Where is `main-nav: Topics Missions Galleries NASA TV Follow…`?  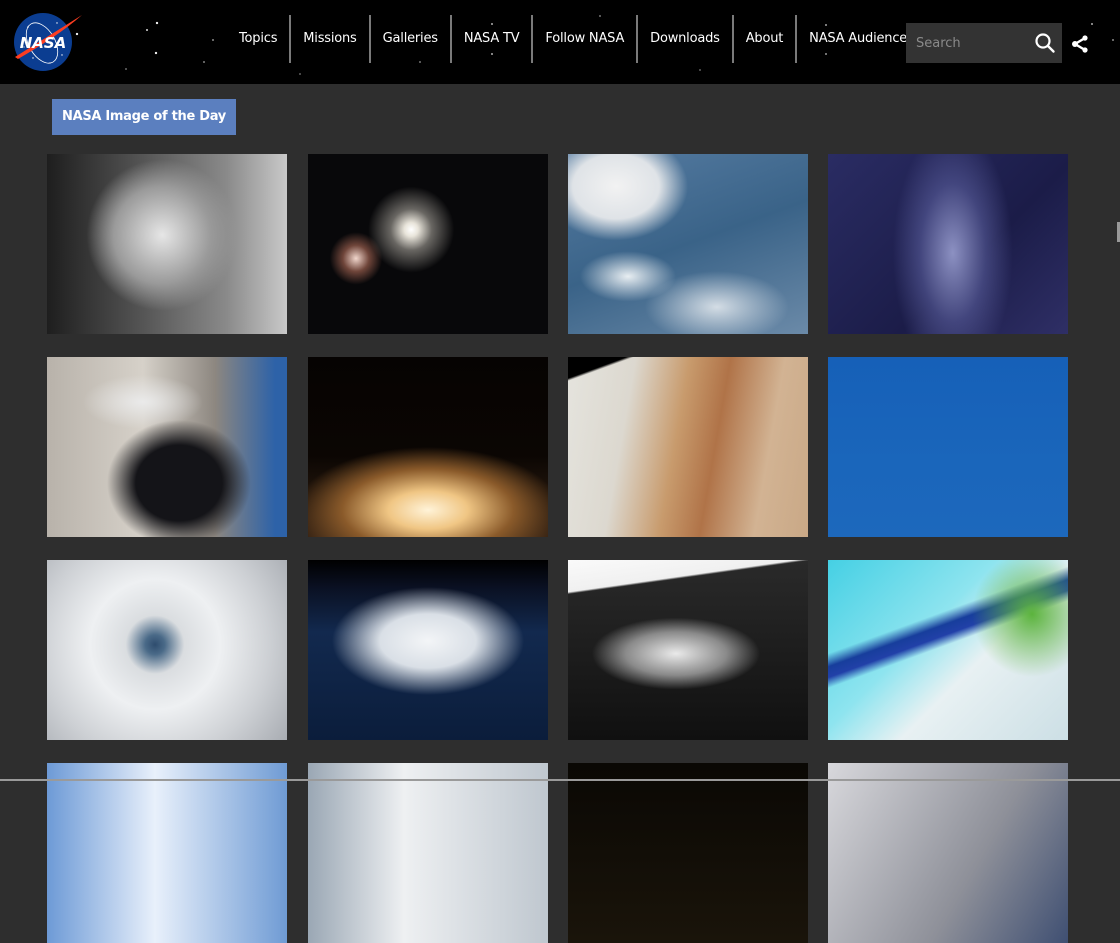
main-nav: Topics Missions Galleries NASA TV Follow… is located at coordinates (580, 39).